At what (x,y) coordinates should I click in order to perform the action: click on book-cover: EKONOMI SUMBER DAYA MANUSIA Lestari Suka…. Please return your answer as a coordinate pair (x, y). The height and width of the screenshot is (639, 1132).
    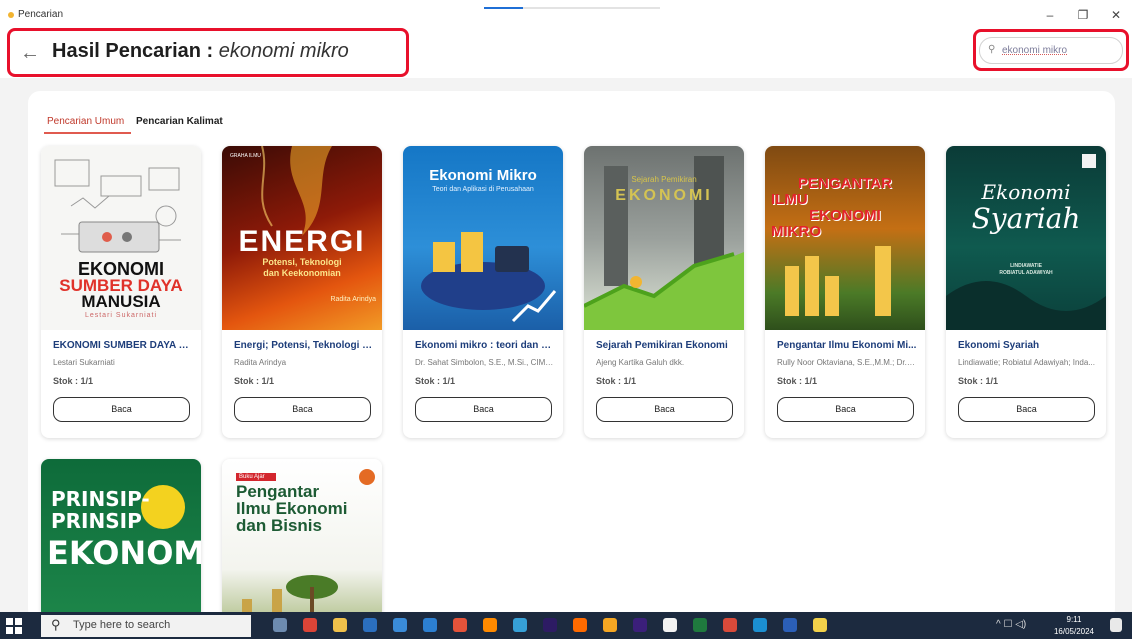
    Looking at the image, I should click on (121, 238).